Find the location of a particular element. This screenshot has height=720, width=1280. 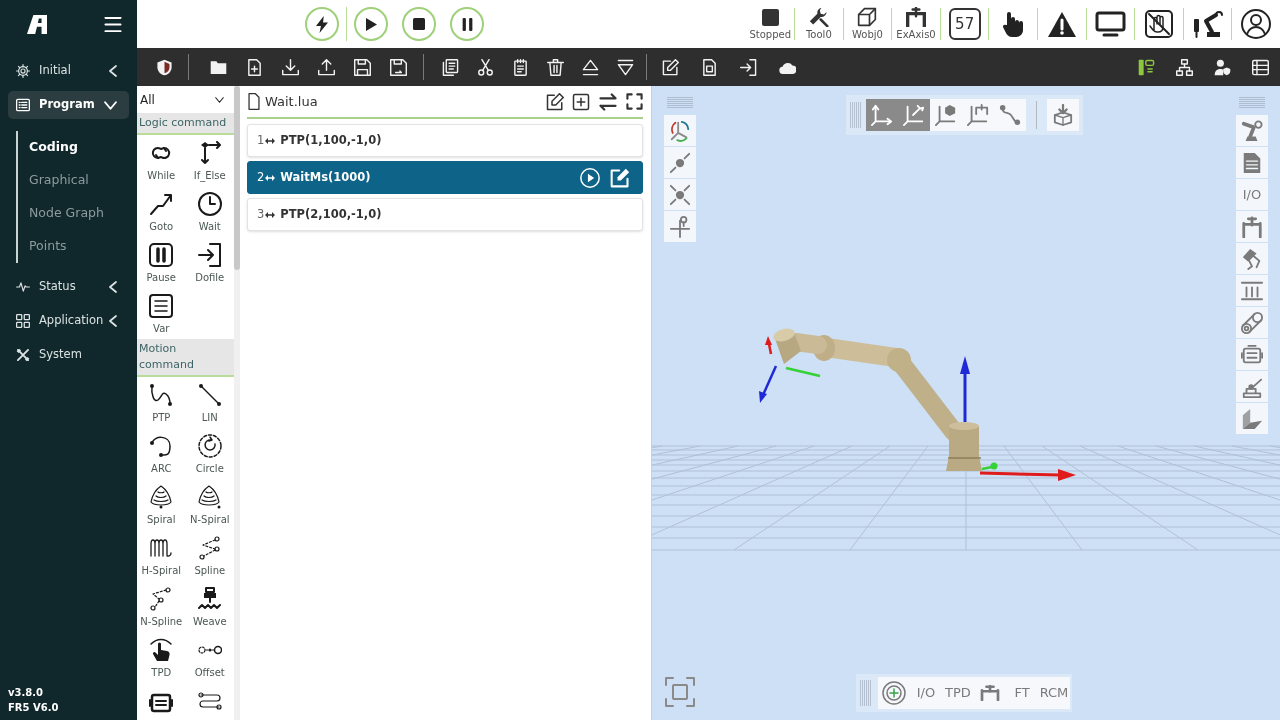

chain-icon is located at coordinates (1252, 322).